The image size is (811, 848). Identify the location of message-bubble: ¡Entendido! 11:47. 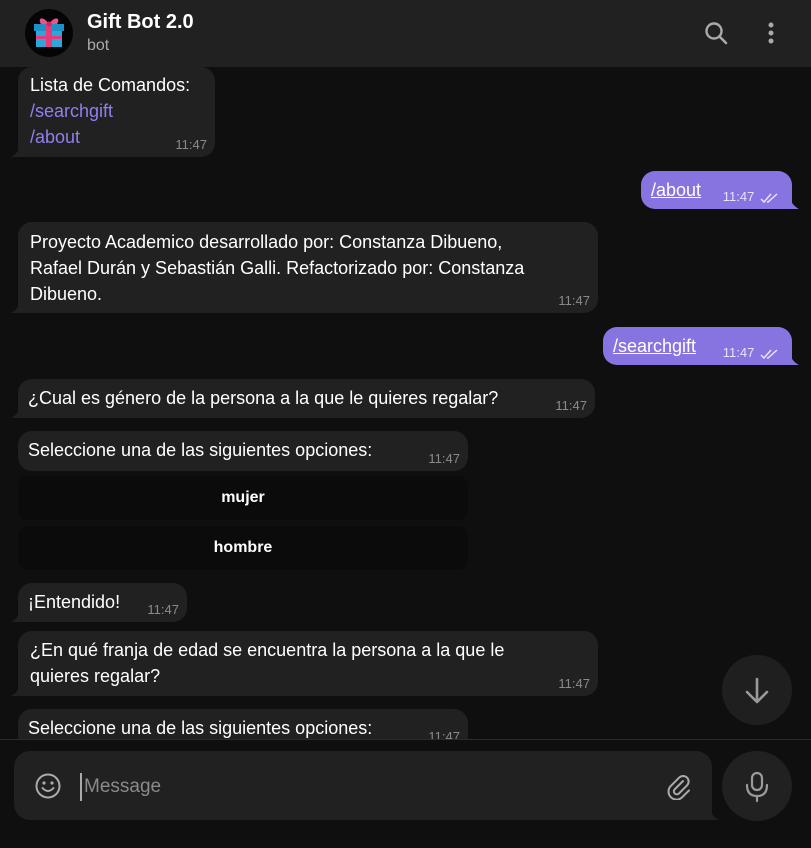
(99, 602).